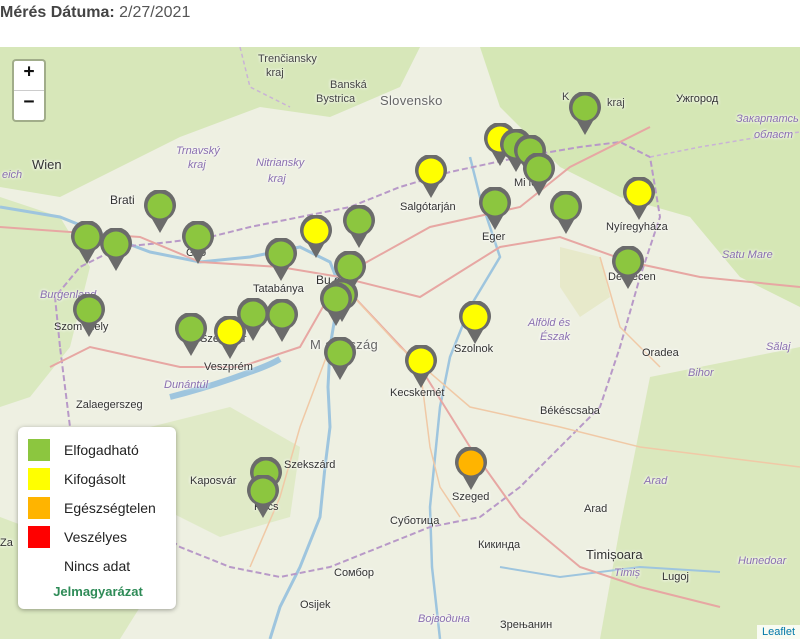 The height and width of the screenshot is (639, 800). I want to click on place-label: Trenčiansky, so click(287, 59).